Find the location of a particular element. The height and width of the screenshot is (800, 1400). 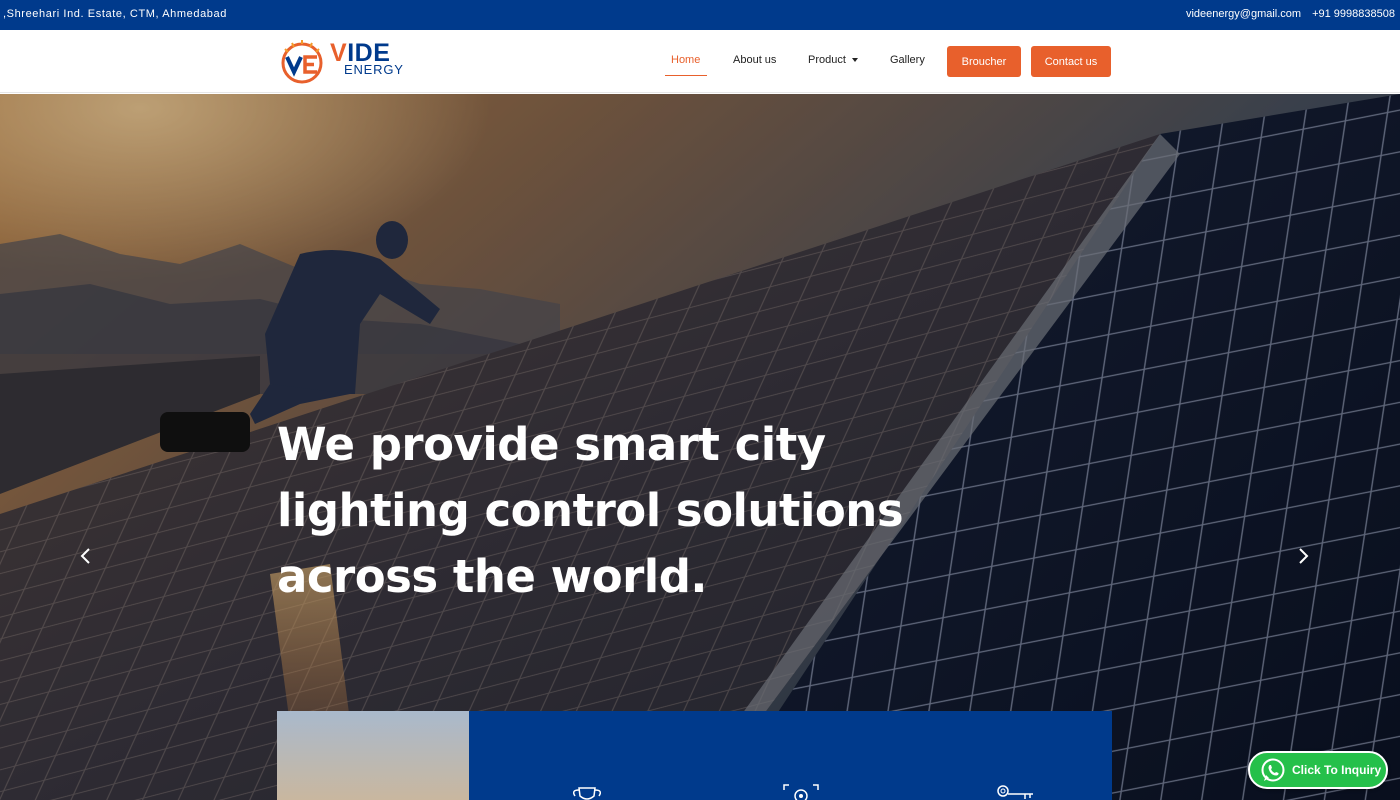

address-text: ,Shreehari Ind. Estate, CTM, Ahmedabad is located at coordinates (115, 14).